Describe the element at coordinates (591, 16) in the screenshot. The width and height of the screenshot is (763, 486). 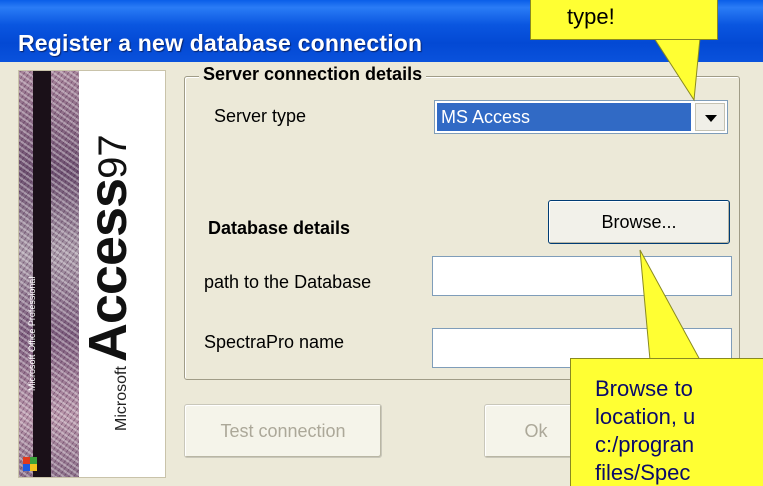
I see `callout-top-text: type!` at that location.